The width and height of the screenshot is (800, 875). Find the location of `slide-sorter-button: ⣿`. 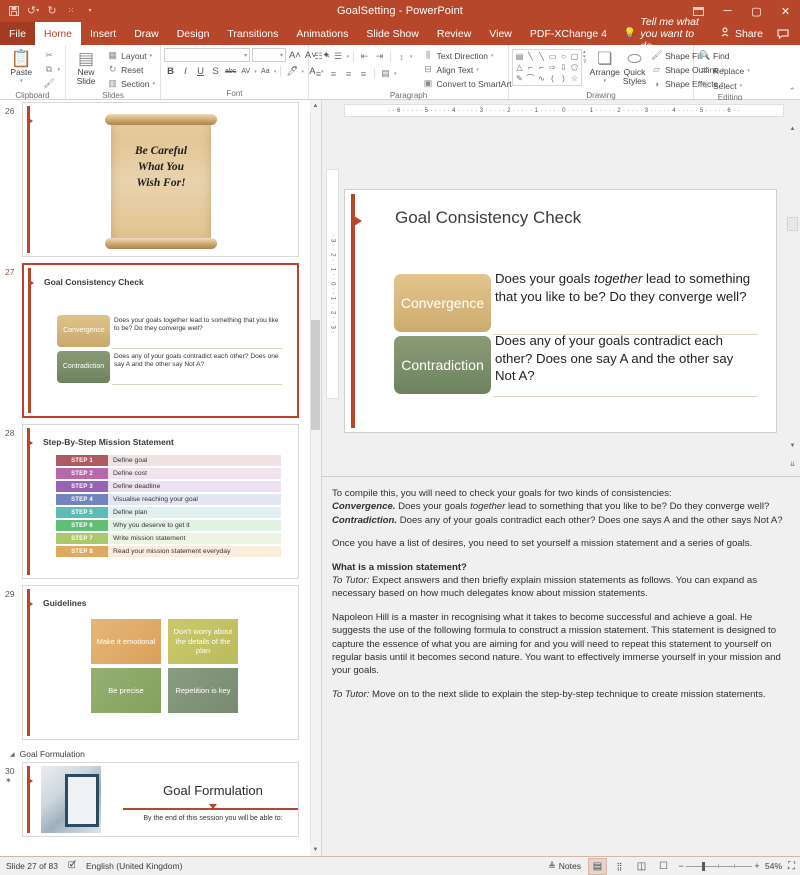

slide-sorter-button: ⣿ is located at coordinates (619, 866).